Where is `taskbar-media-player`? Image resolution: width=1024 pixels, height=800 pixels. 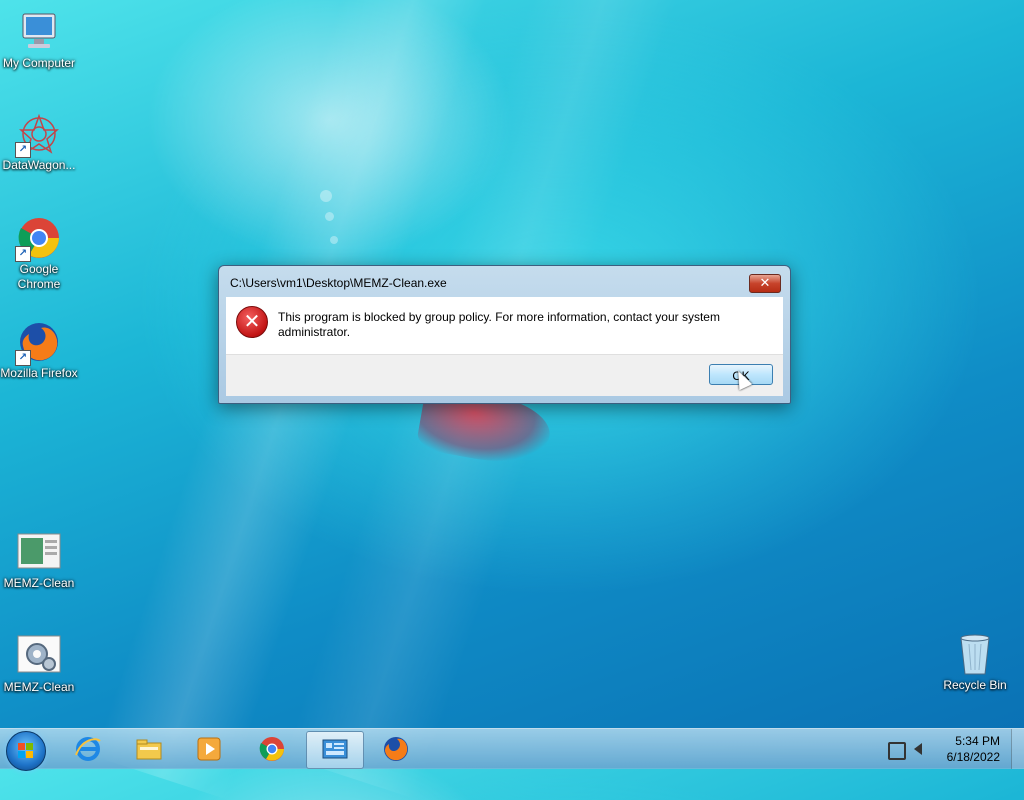
taskbar-media-player is located at coordinates (209, 749).